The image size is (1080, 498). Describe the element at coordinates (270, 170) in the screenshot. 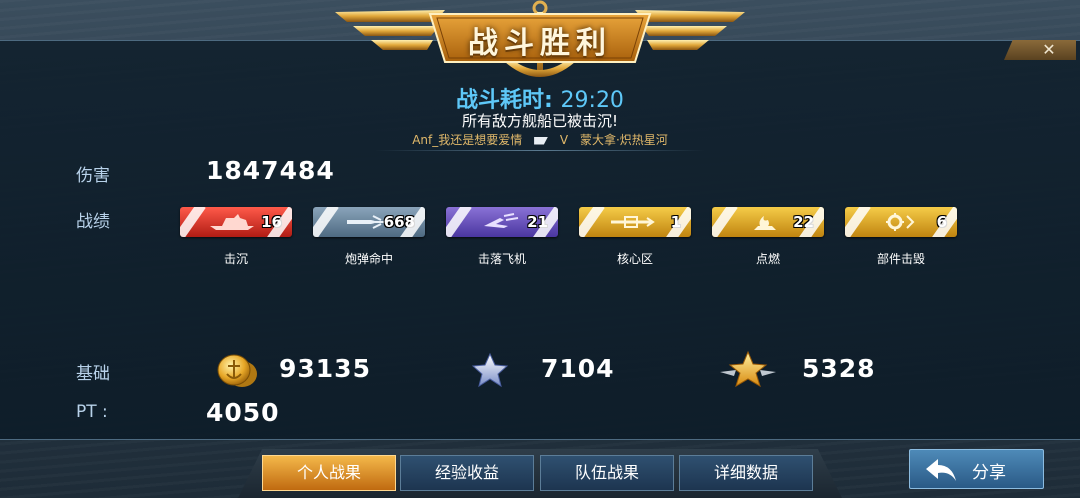

I see `damage-value: 1847484` at that location.